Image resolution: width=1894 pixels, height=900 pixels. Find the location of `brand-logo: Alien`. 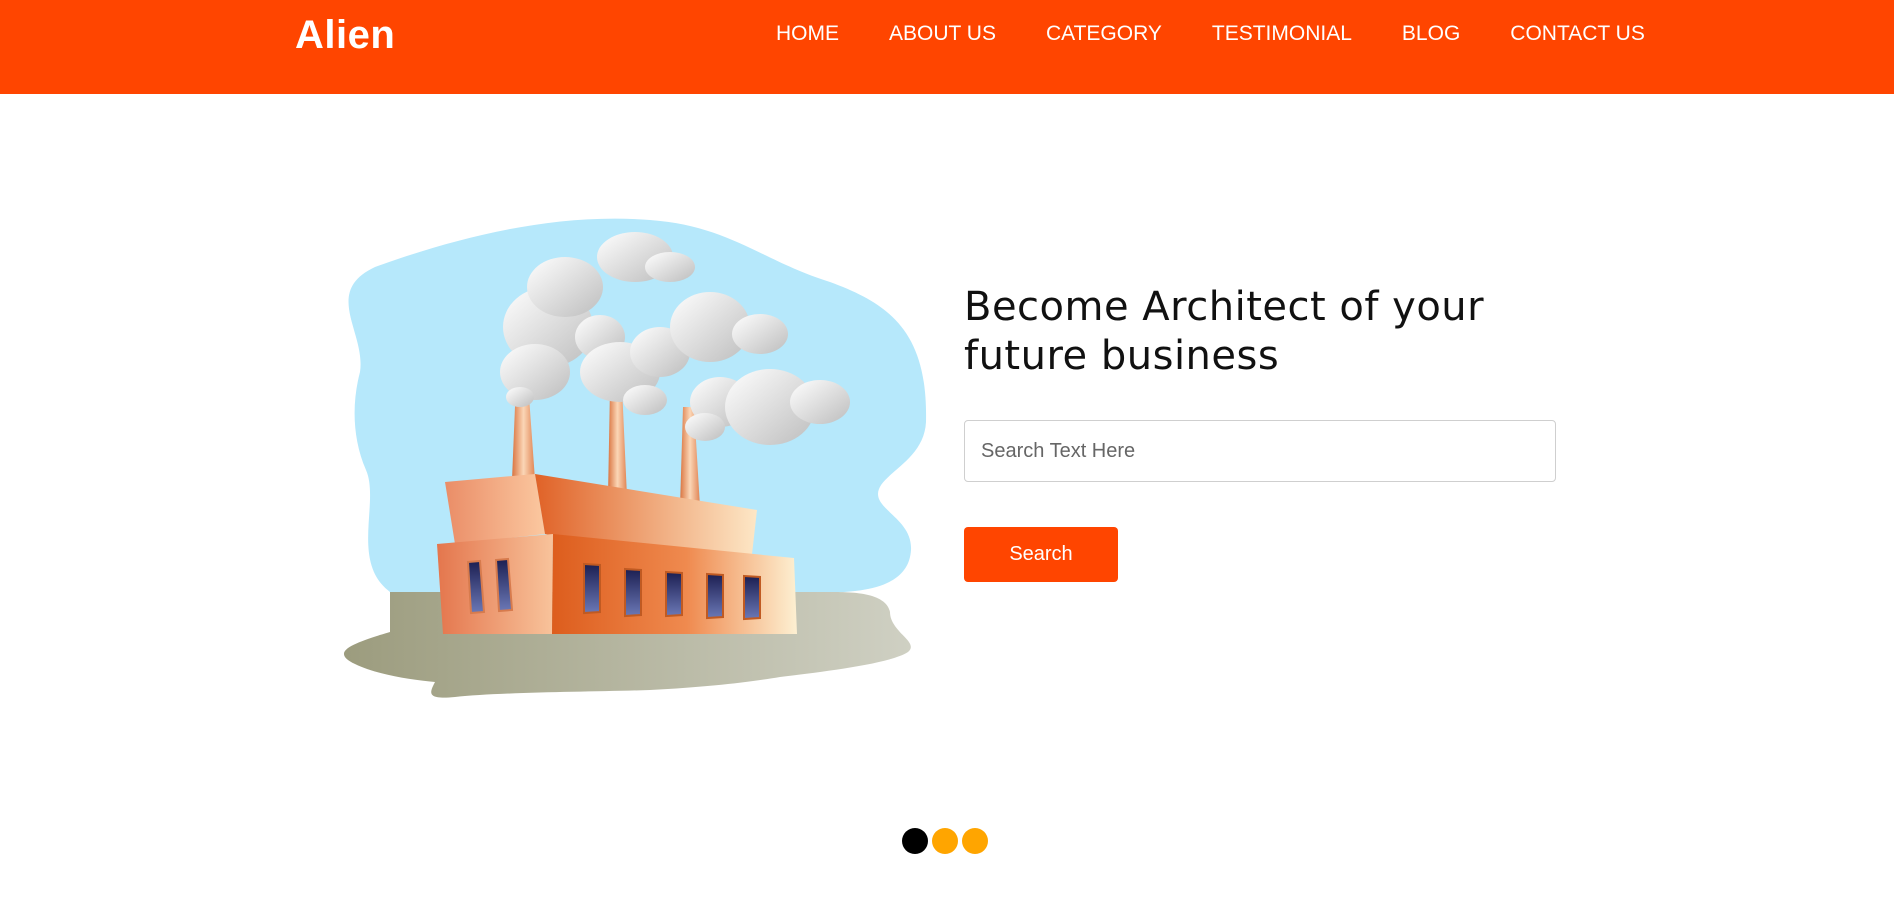

brand-logo: Alien is located at coordinates (345, 35).